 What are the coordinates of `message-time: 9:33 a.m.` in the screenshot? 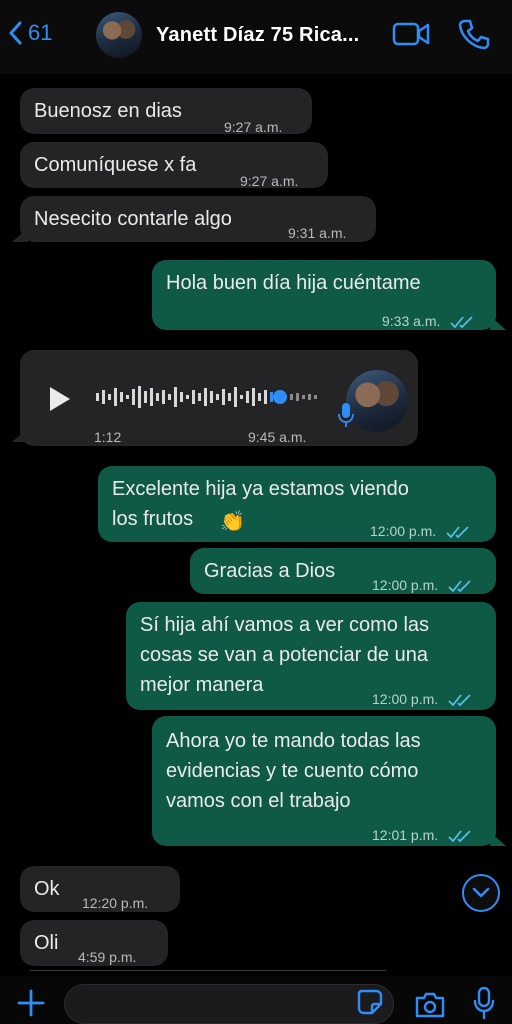 It's located at (428, 321).